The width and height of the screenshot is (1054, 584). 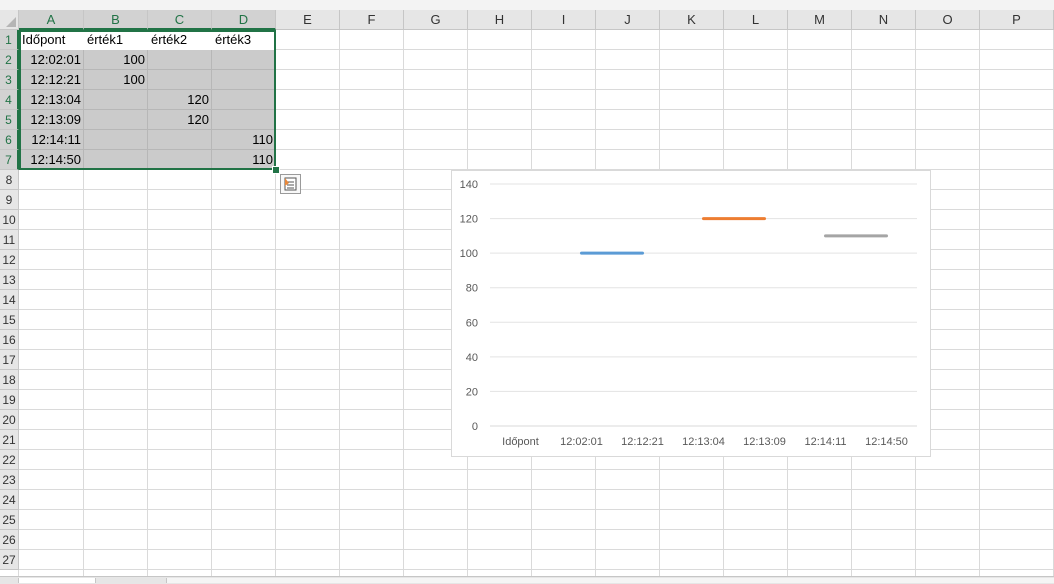 I want to click on row-header-14: 14, so click(x=9, y=300).